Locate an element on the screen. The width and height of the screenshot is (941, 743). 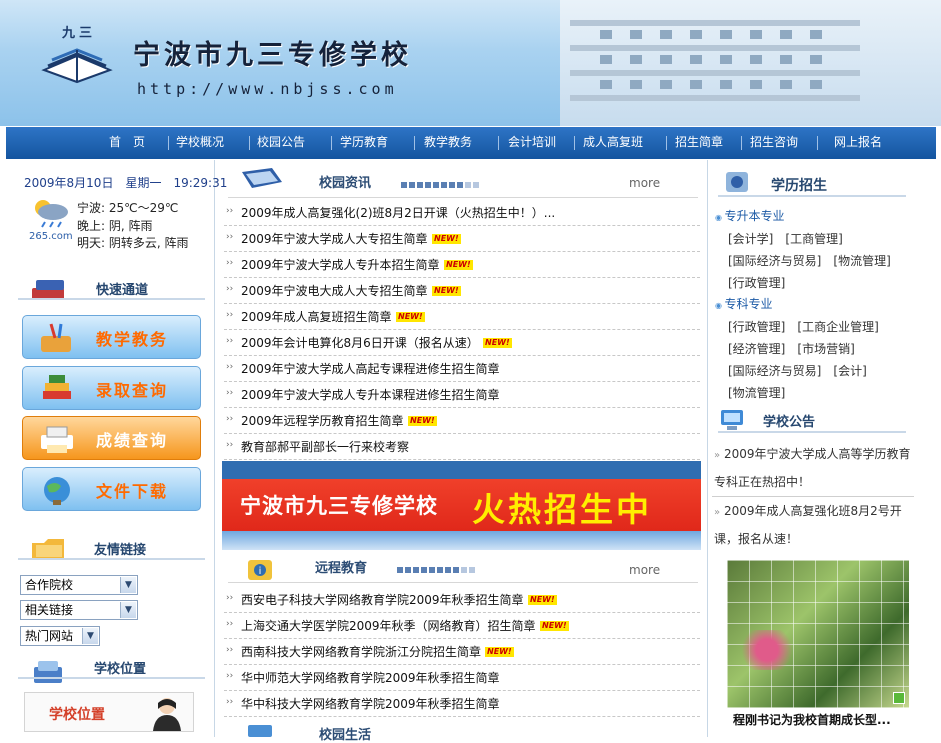
nav-consult: 招生咨询 is located at coordinates (774, 143).